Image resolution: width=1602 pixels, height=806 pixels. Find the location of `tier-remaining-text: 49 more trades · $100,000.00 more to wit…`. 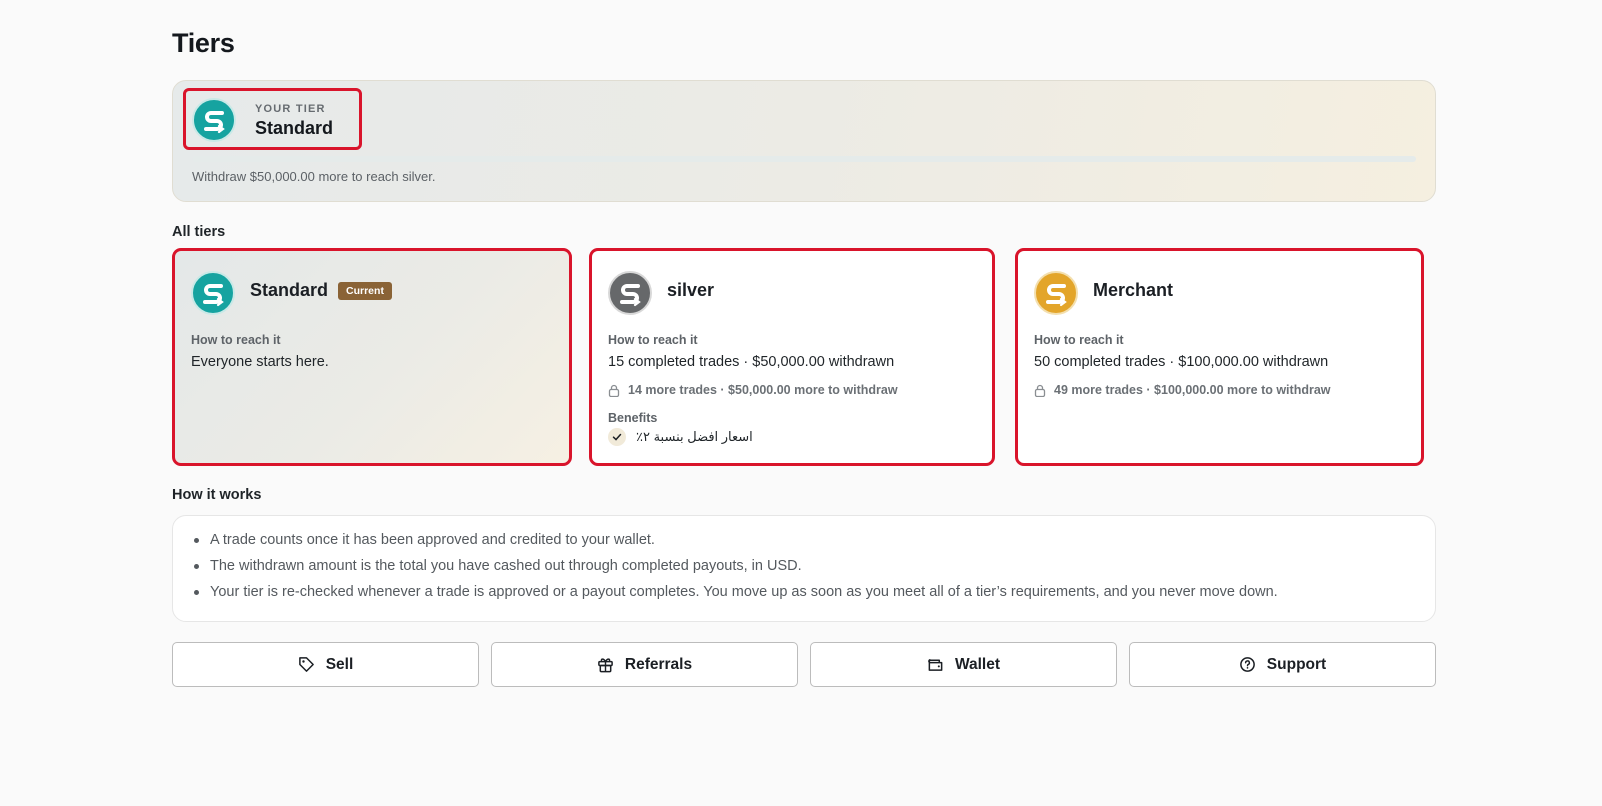

tier-remaining-text: 49 more trades · $100,000.00 more to wit… is located at coordinates (1192, 390).